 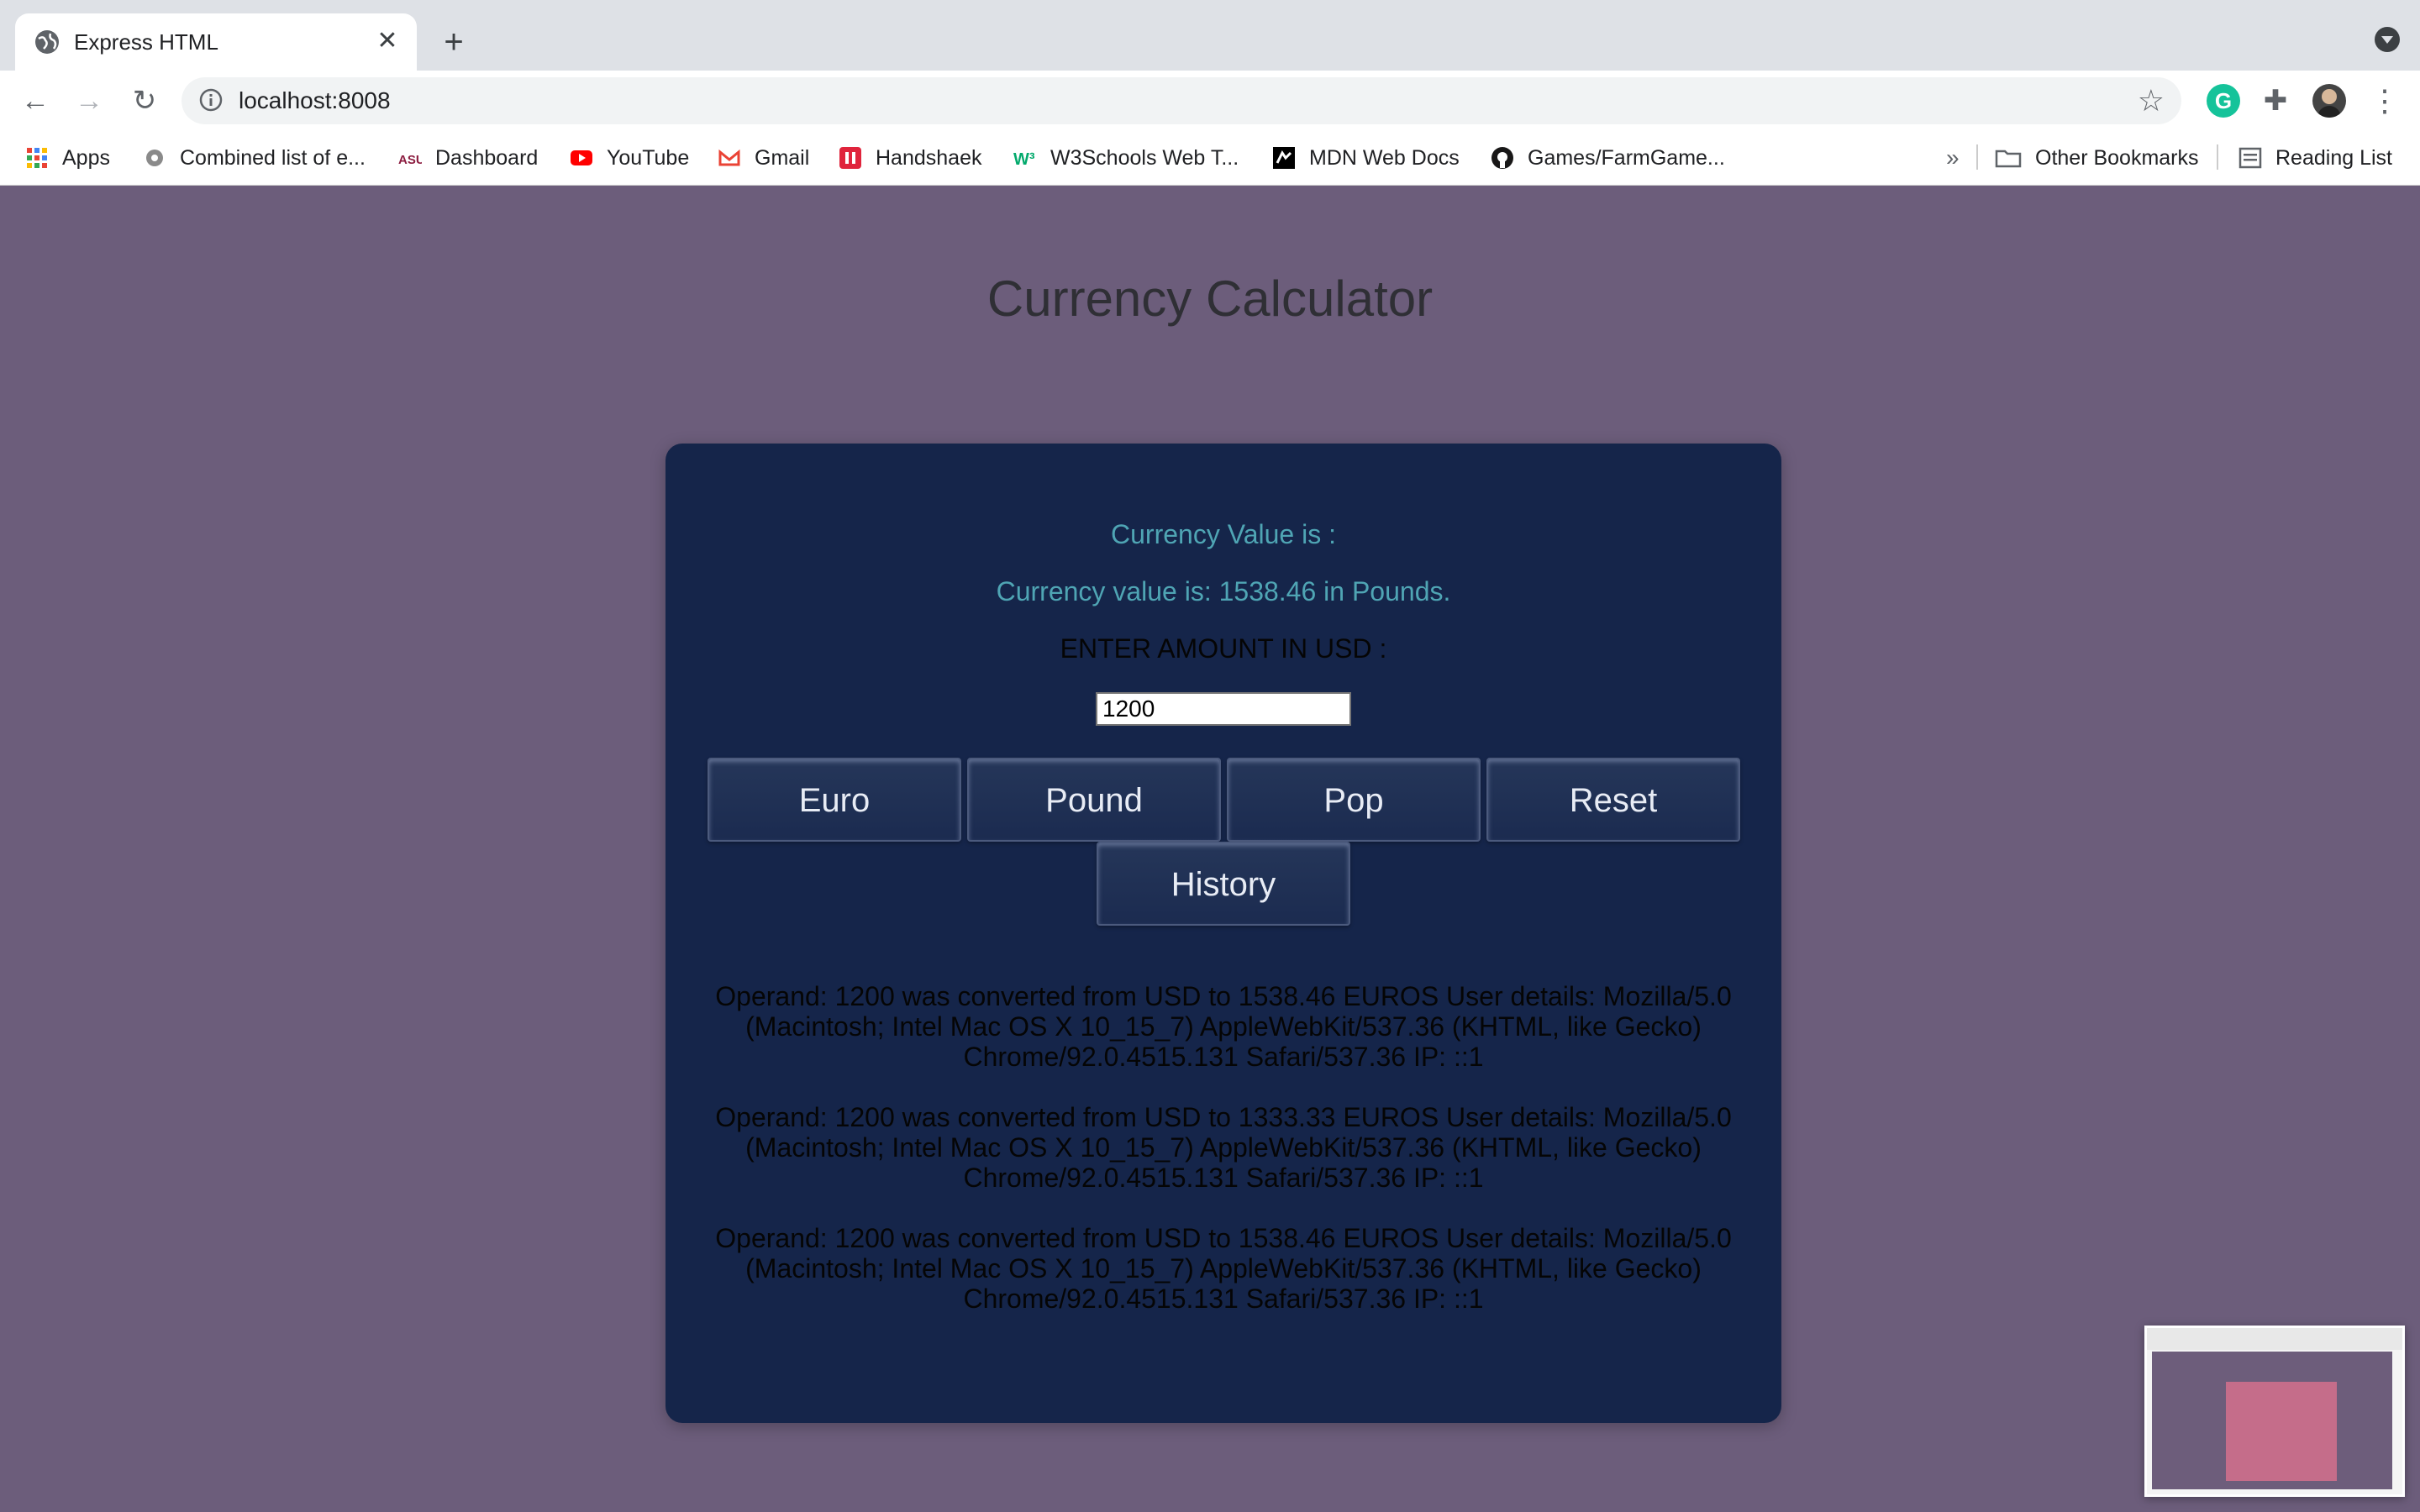 I want to click on screenshot-thumbnail, so click(x=2274, y=1411).